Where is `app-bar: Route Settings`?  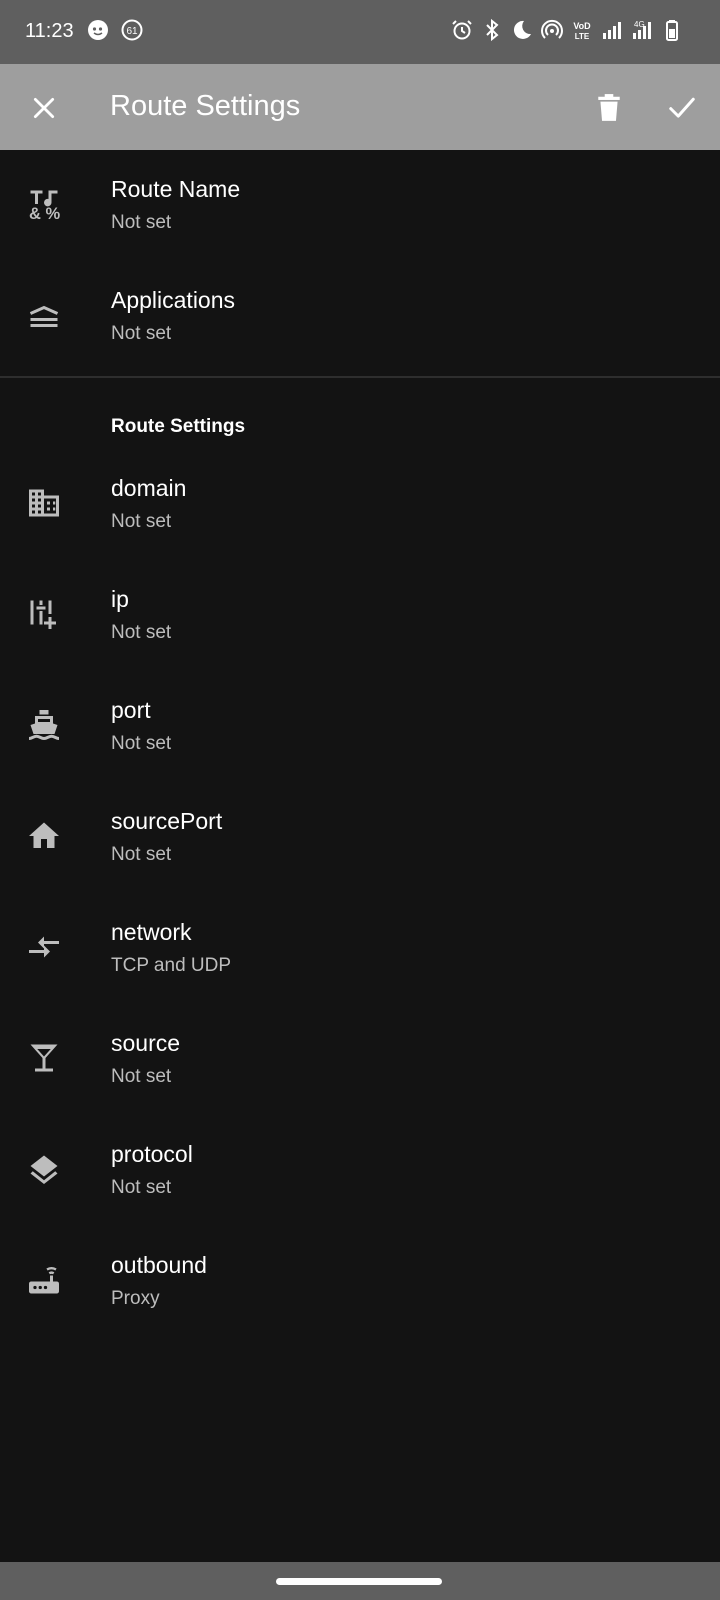 app-bar: Route Settings is located at coordinates (360, 107).